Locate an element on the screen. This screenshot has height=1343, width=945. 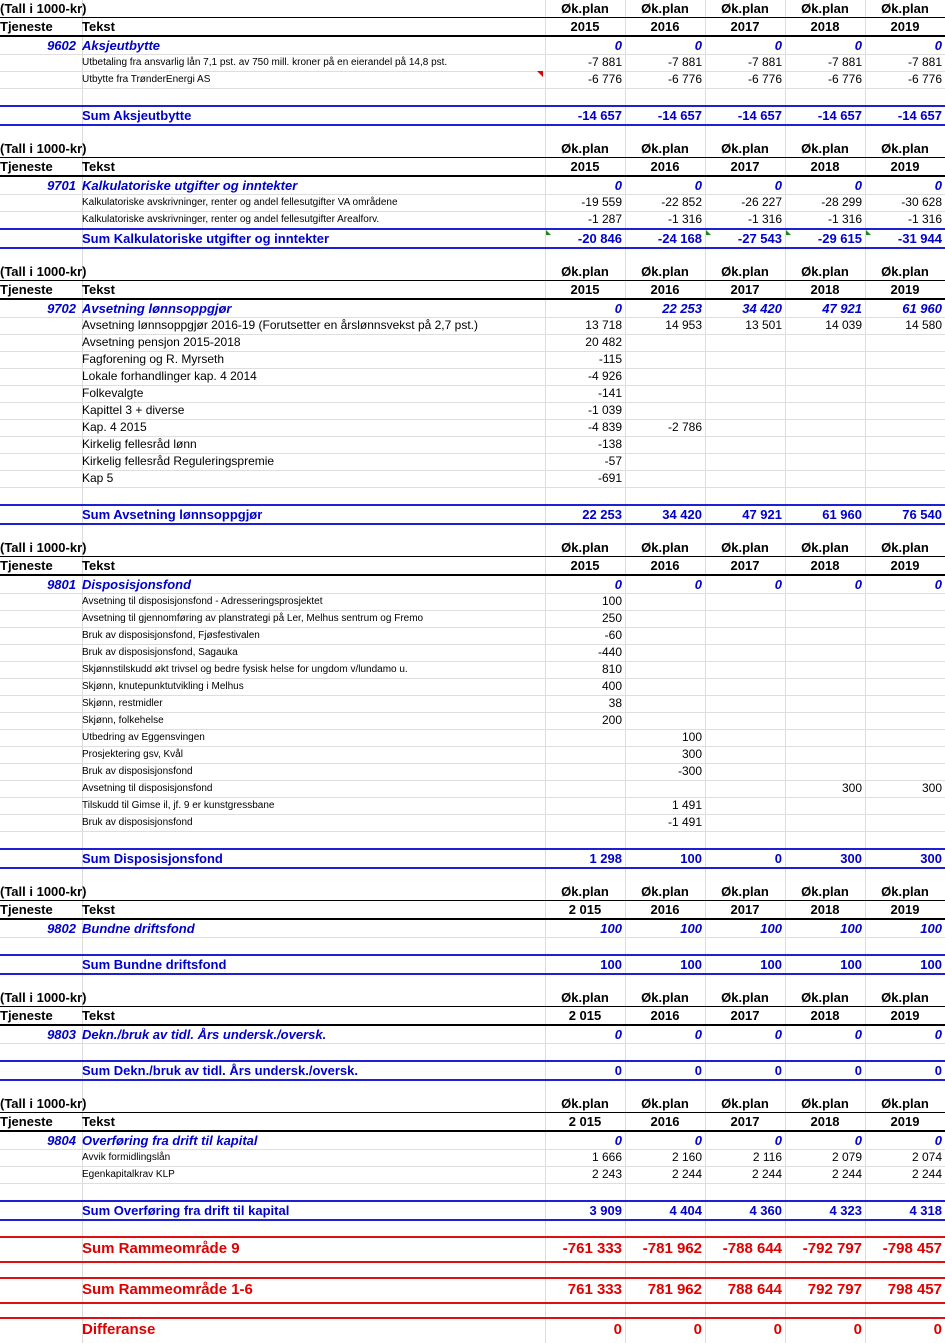
section-title-row: 9602 Aksjeutbytte 0 0 0 0 0 is located at coordinates (472, 45).